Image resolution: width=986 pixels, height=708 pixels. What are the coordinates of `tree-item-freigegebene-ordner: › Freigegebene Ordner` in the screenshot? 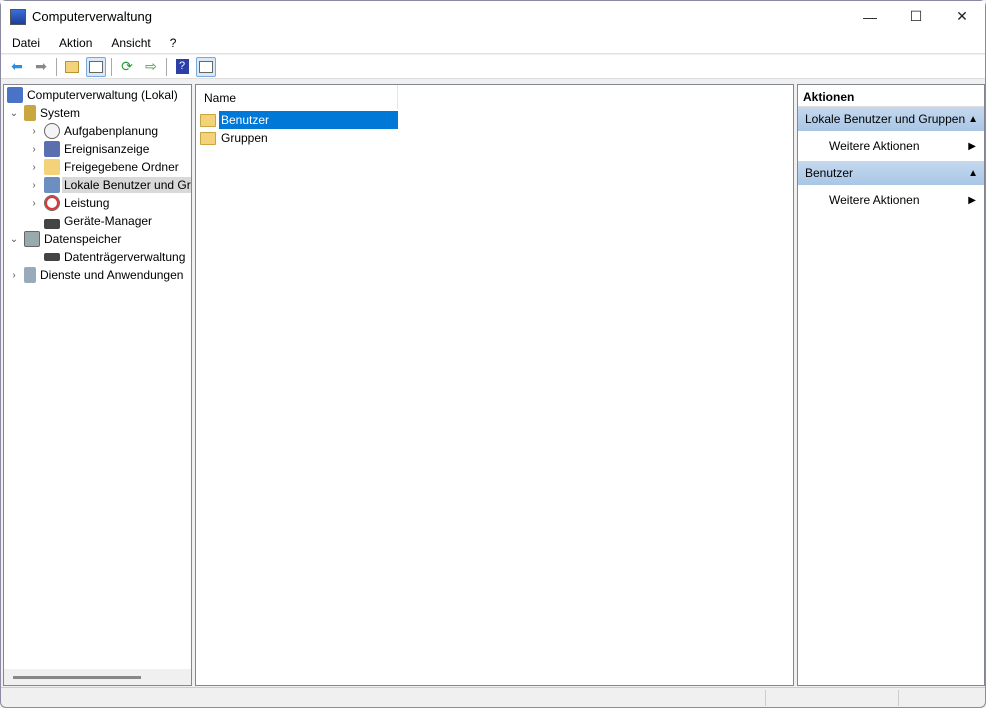 It's located at (103, 167).